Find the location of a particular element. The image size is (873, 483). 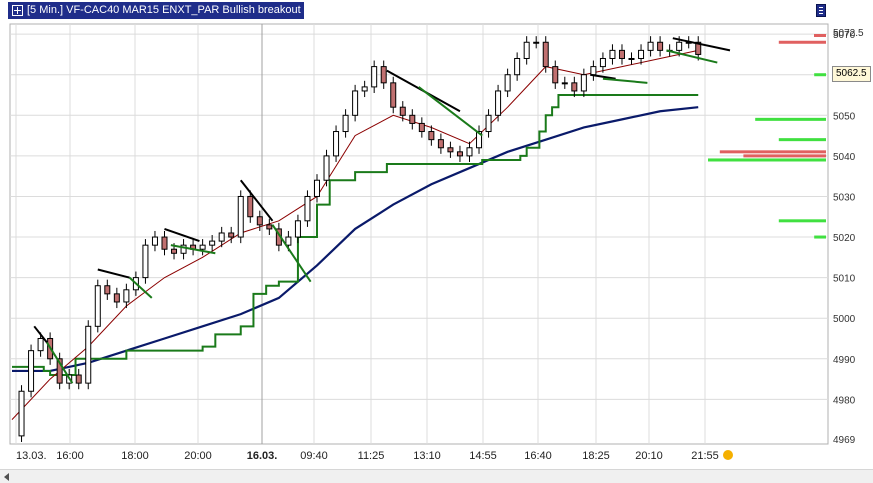

top-profile-bar is located at coordinates (820, 35).